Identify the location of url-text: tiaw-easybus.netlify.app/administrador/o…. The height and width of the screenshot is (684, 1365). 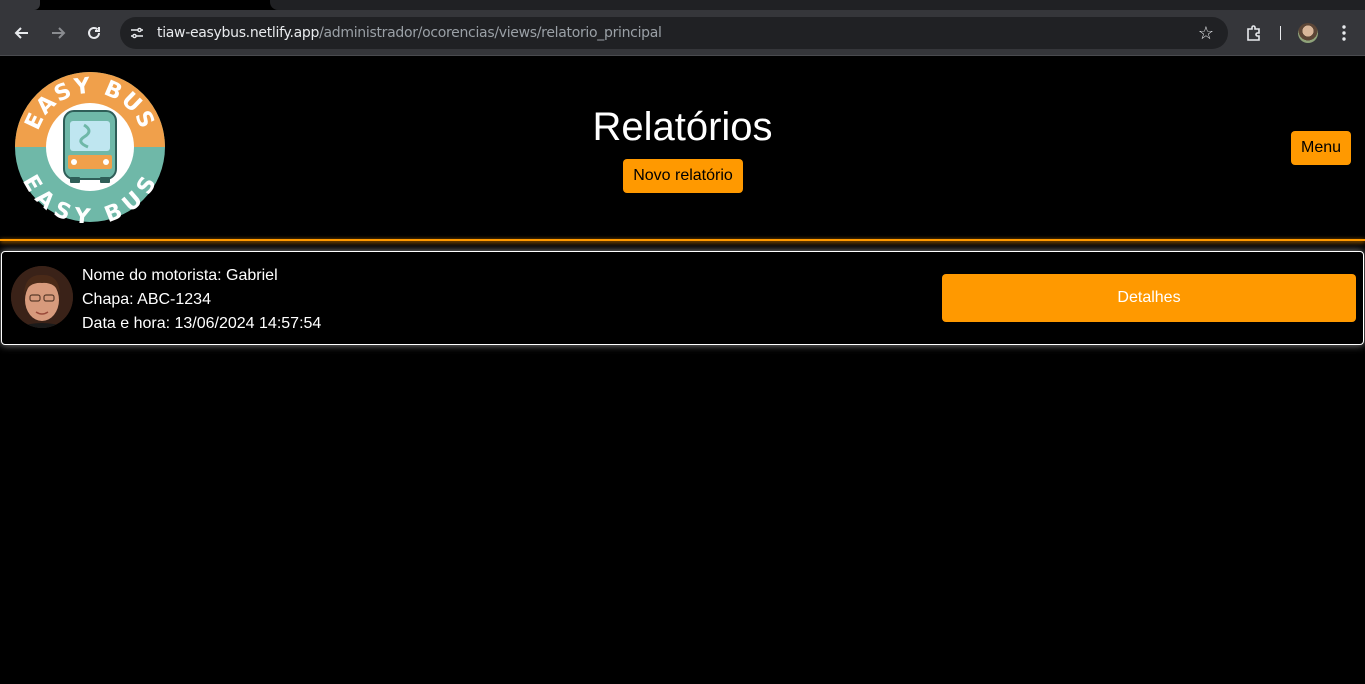
(409, 33).